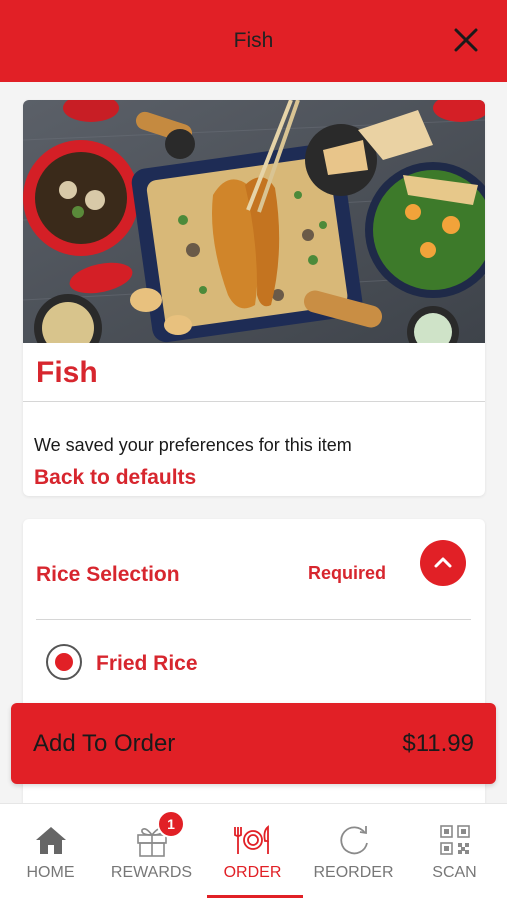 The width and height of the screenshot is (507, 900). What do you see at coordinates (438, 743) in the screenshot?
I see `order-price: $11.99` at bounding box center [438, 743].